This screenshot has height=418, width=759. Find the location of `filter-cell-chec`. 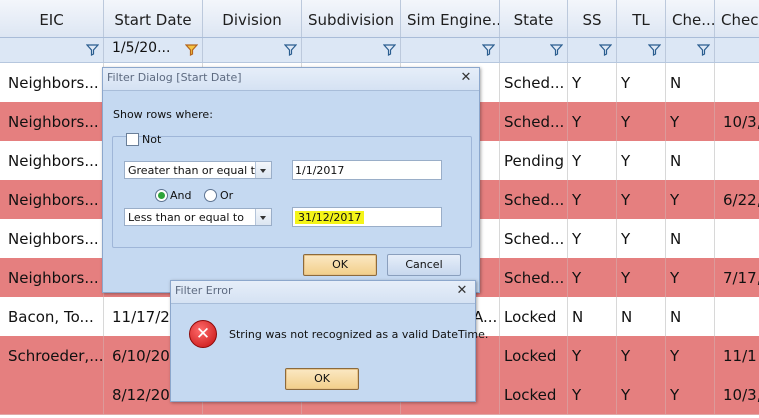

filter-cell-chec is located at coordinates (737, 50).